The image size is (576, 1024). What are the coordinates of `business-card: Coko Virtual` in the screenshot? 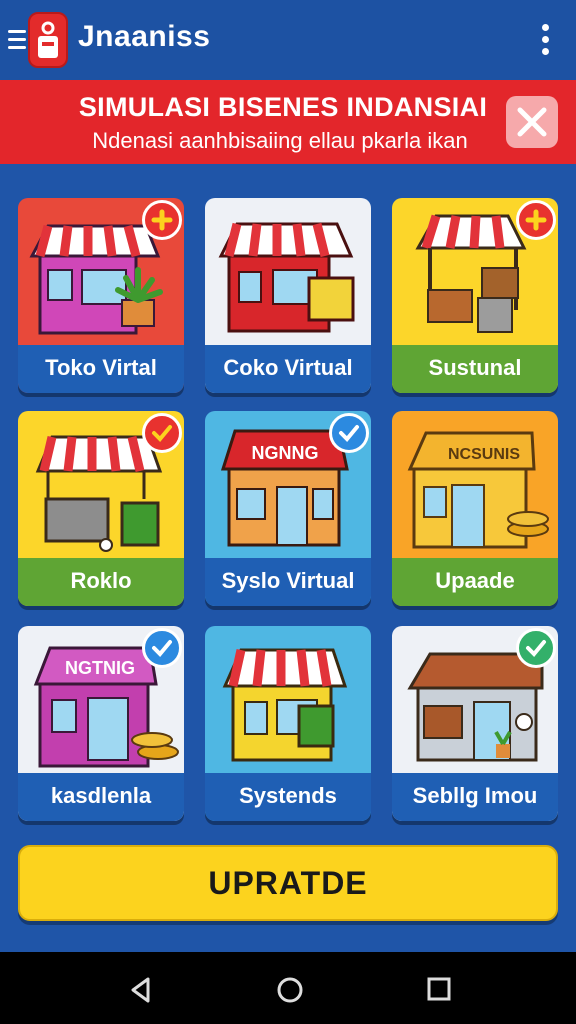 It's located at (288, 295).